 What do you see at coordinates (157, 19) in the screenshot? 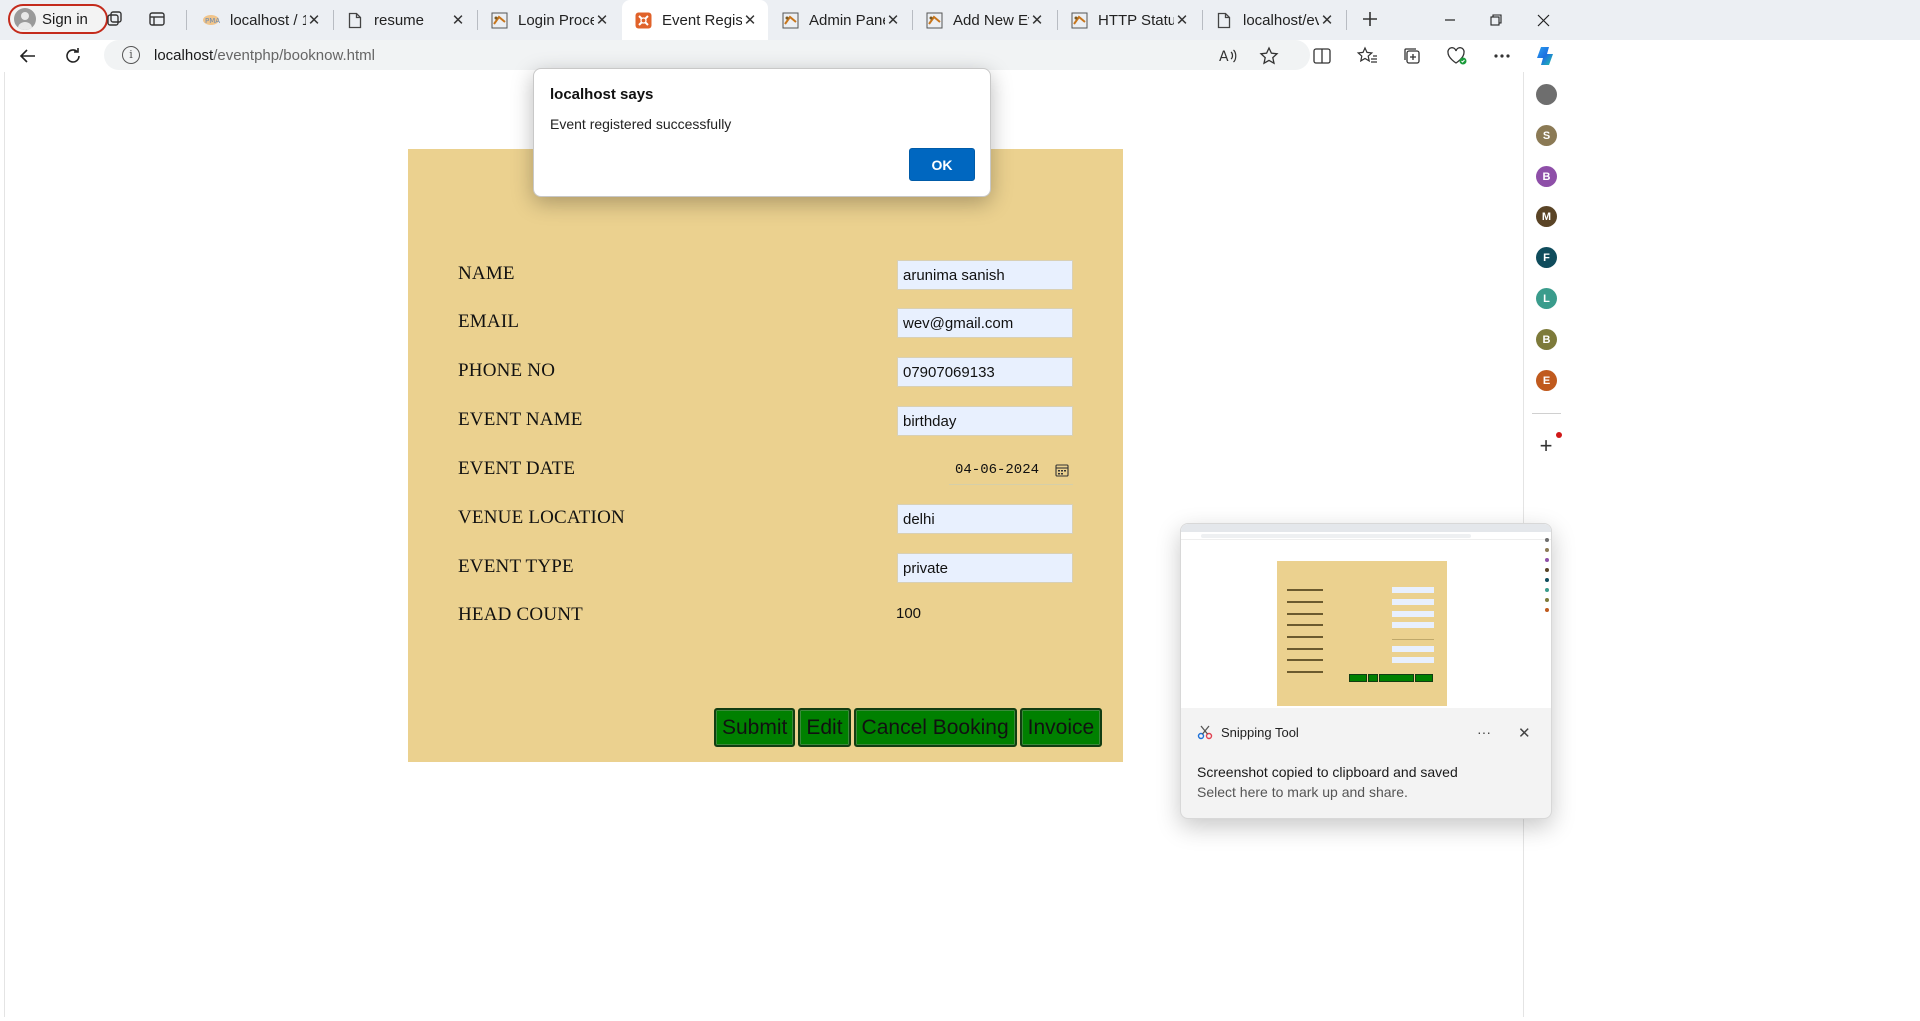
I see `vertical-tabs-icon` at bounding box center [157, 19].